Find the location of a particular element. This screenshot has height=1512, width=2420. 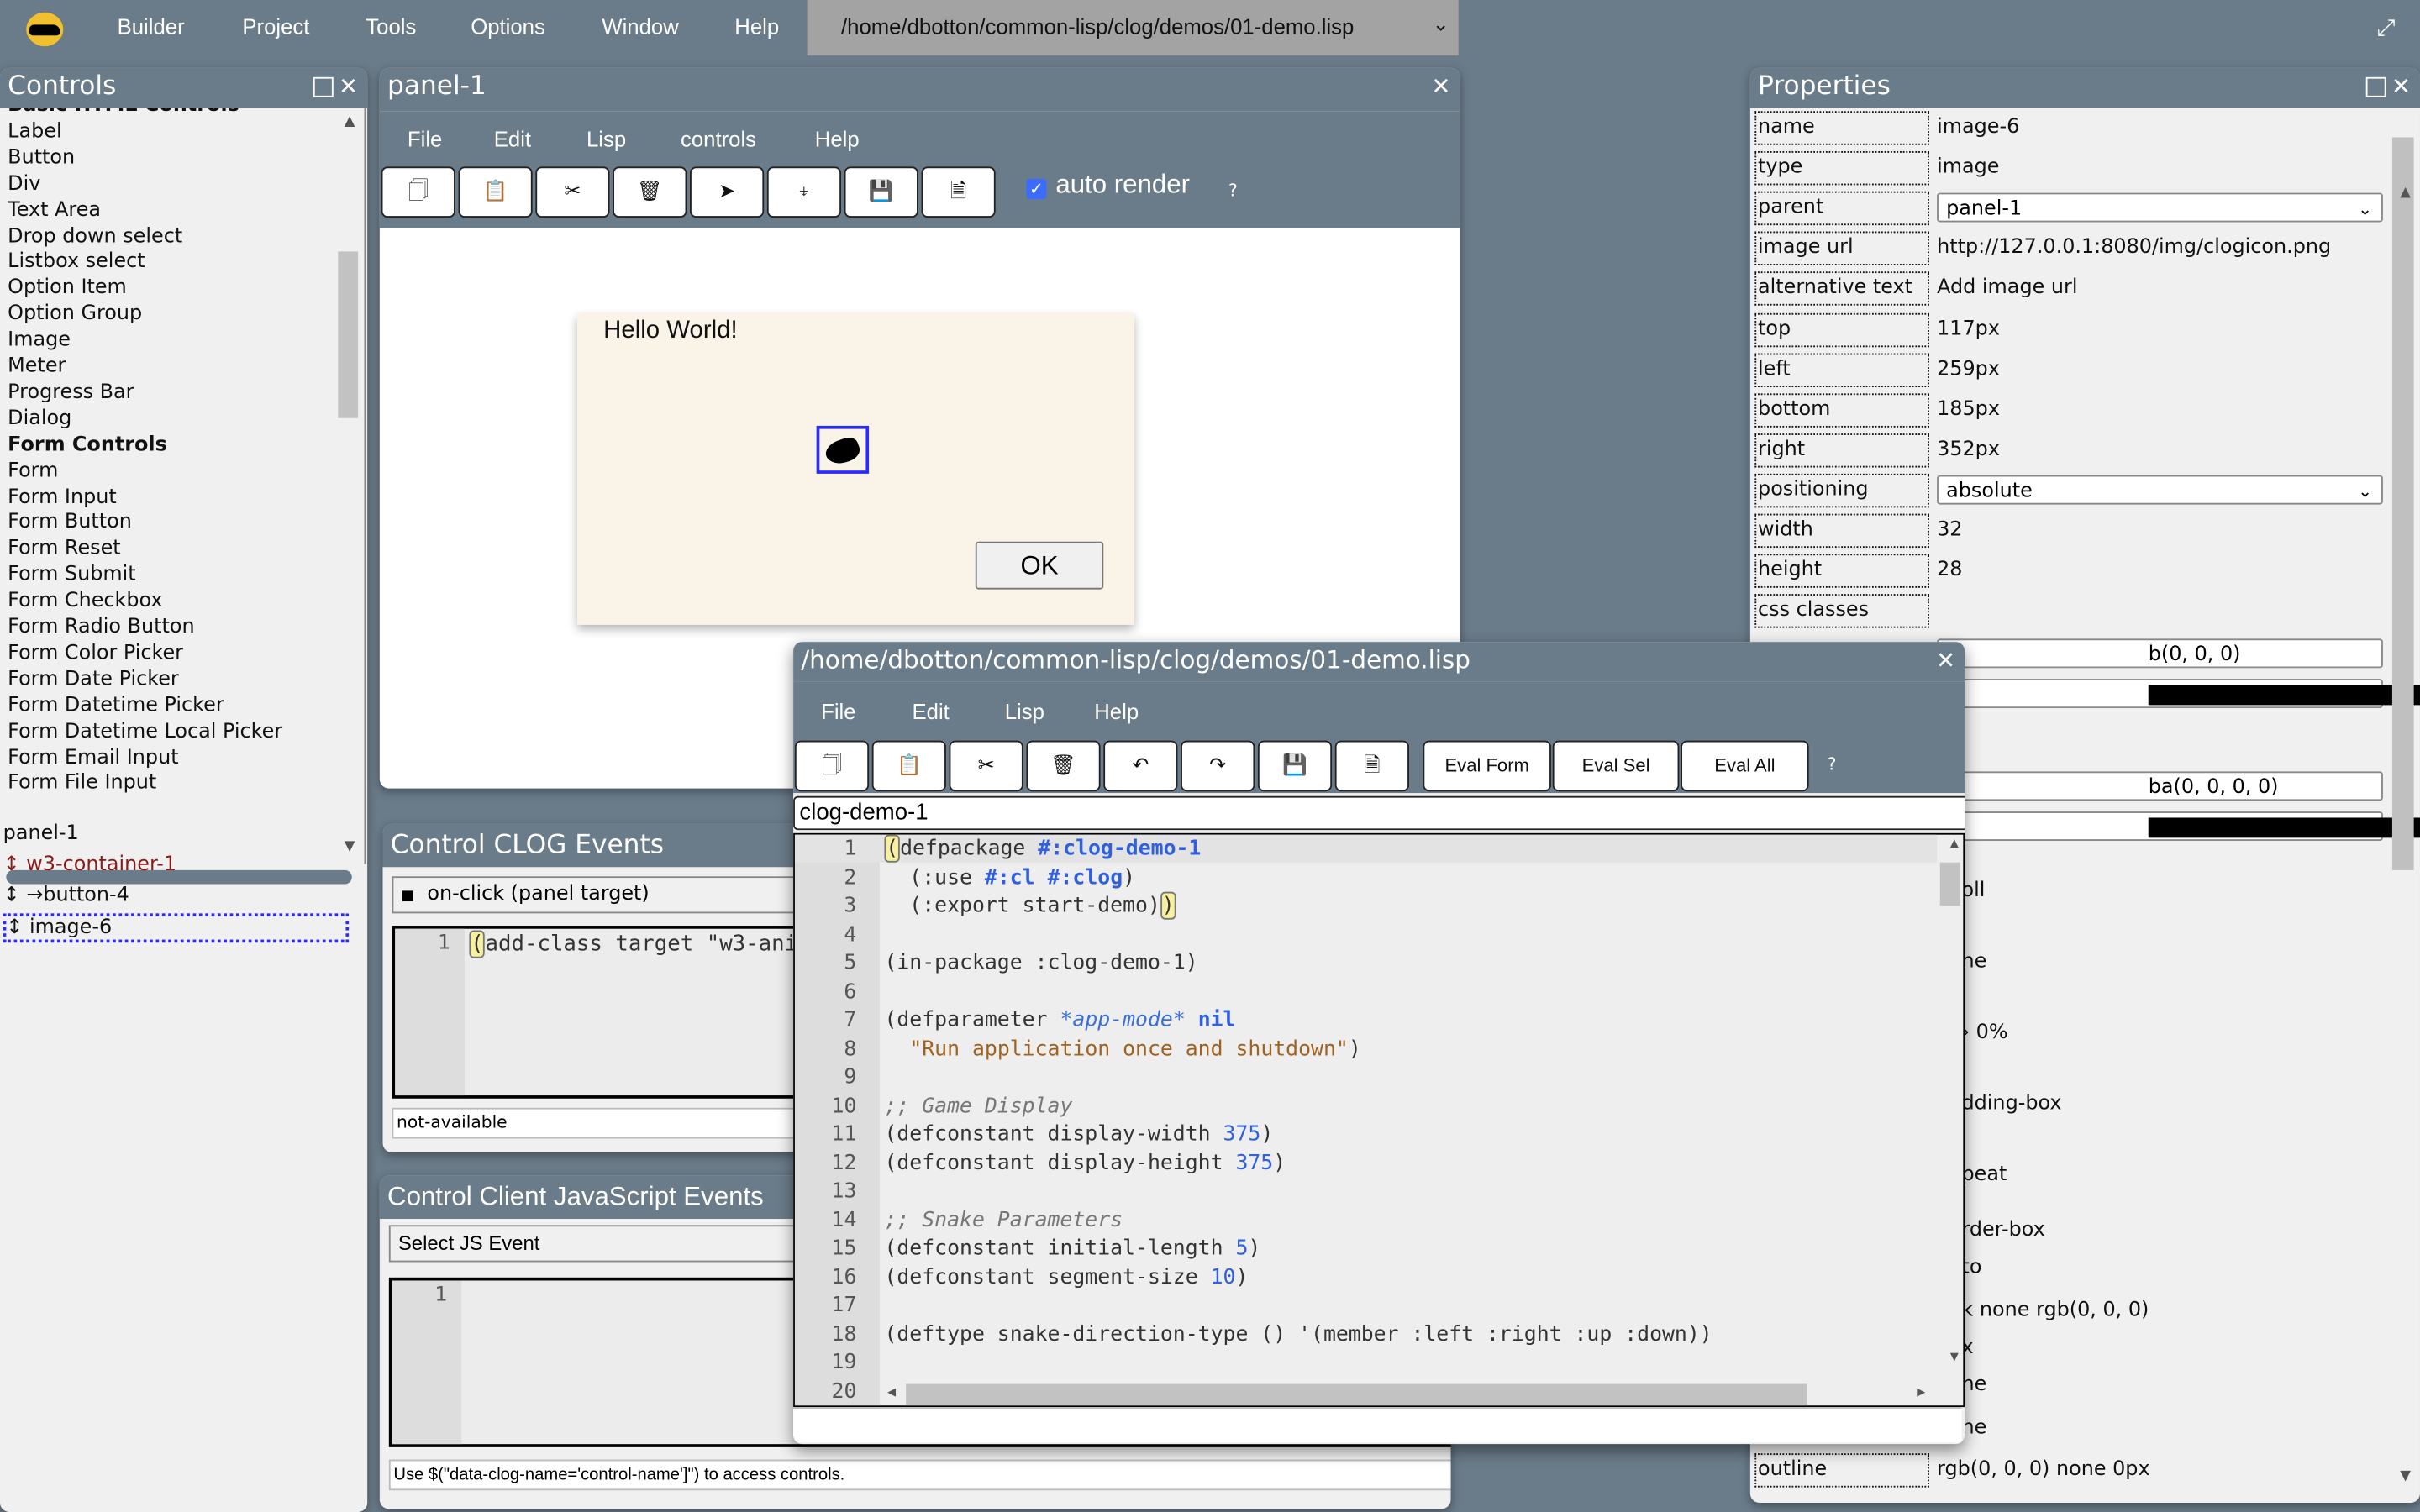

property-value: image is located at coordinates (1968, 168).